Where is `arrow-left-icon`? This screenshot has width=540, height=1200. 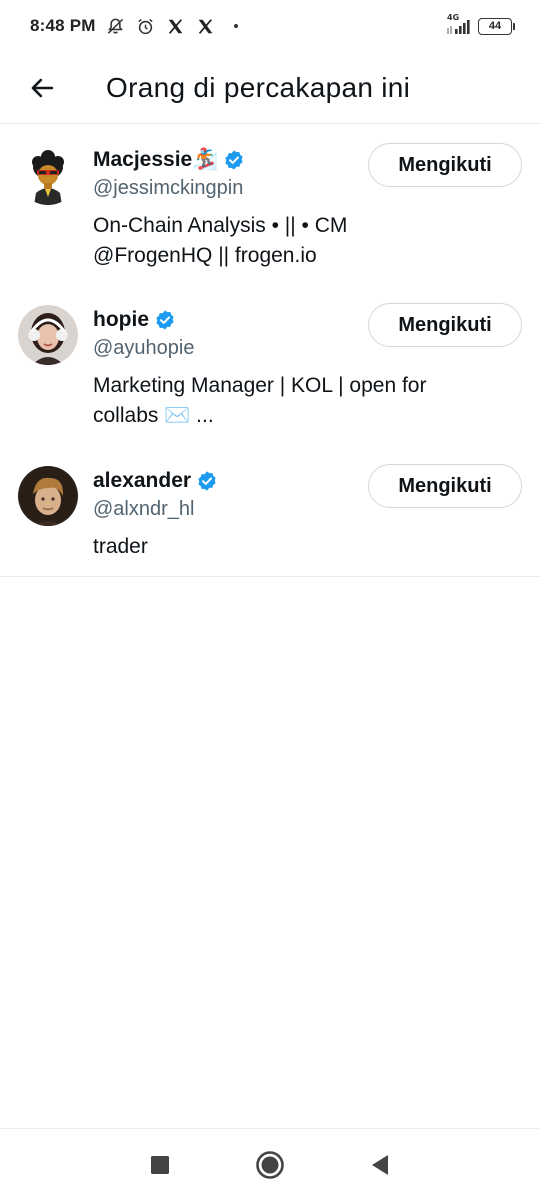
arrow-left-icon is located at coordinates (42, 87).